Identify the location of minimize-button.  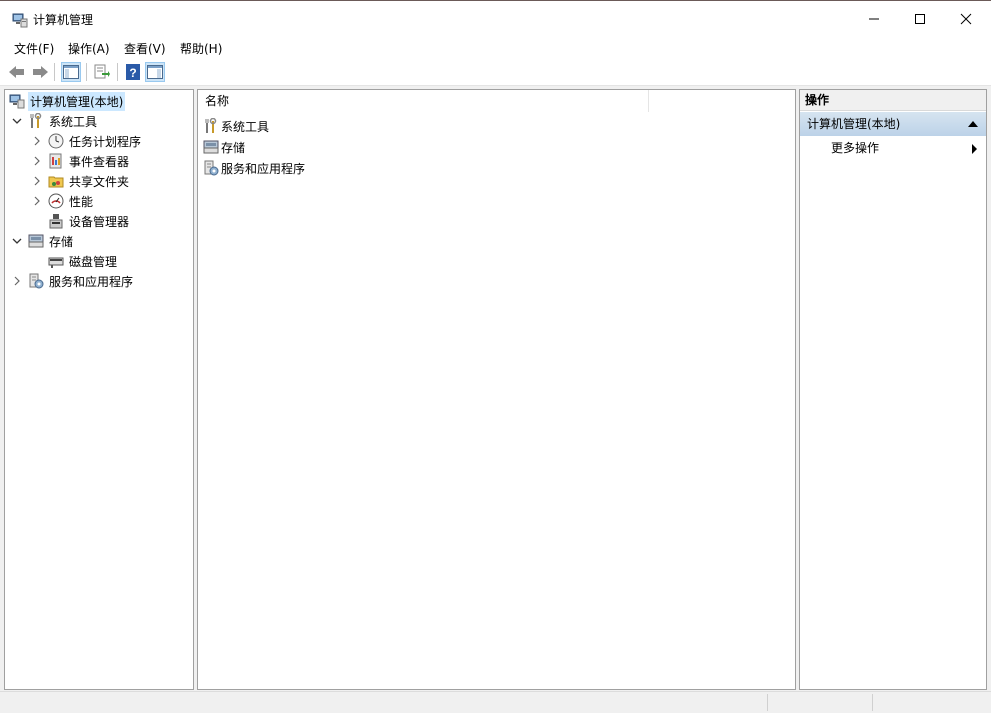
(874, 19).